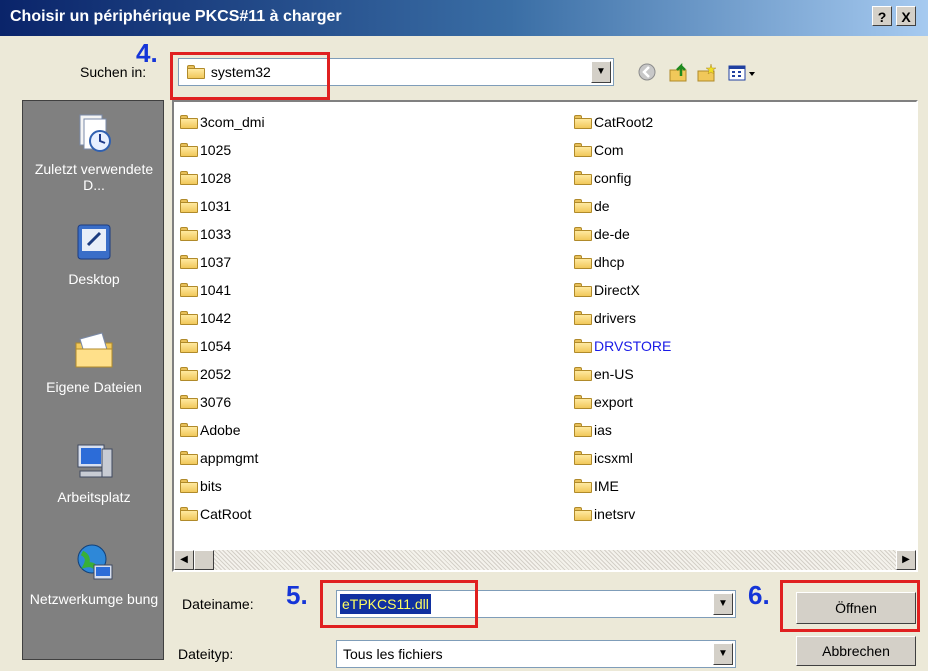 This screenshot has width=928, height=671. Describe the element at coordinates (94, 254) in the screenshot. I see `place-desktop: Desktop` at that location.